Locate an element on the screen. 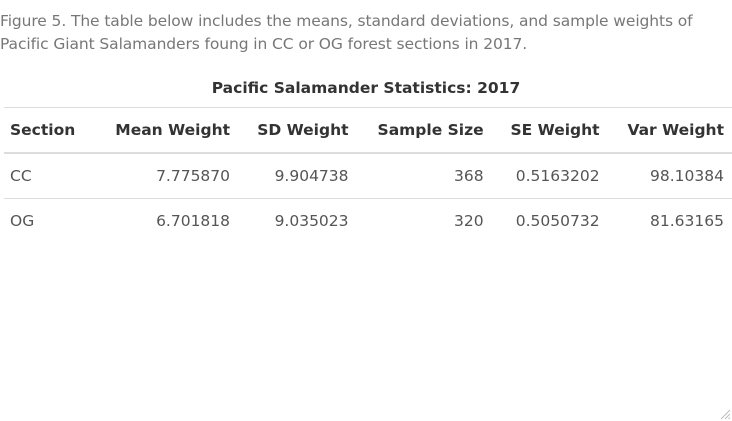  cell-var-weight: 98.10384 is located at coordinates (669, 176).